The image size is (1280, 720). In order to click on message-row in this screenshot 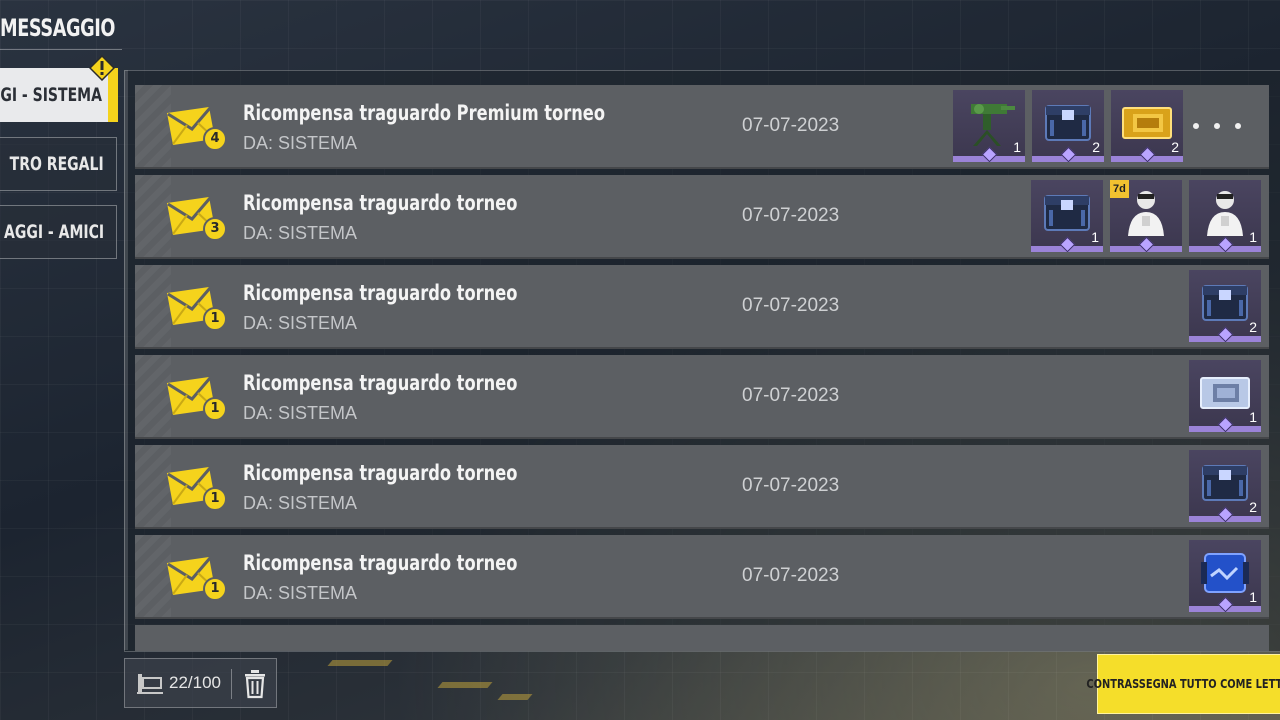, I will do `click(702, 638)`.